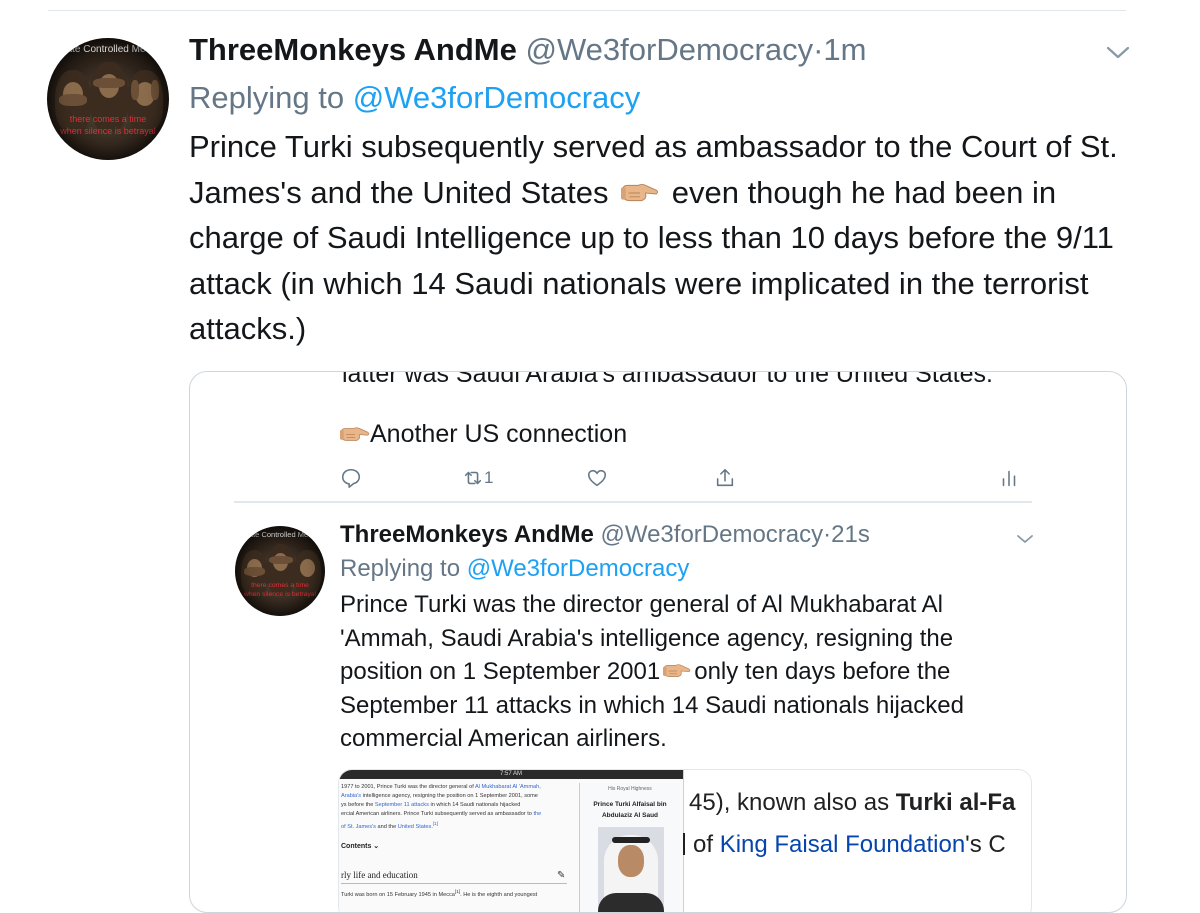 The width and height of the screenshot is (1200, 913). I want to click on share-action, so click(725, 478).